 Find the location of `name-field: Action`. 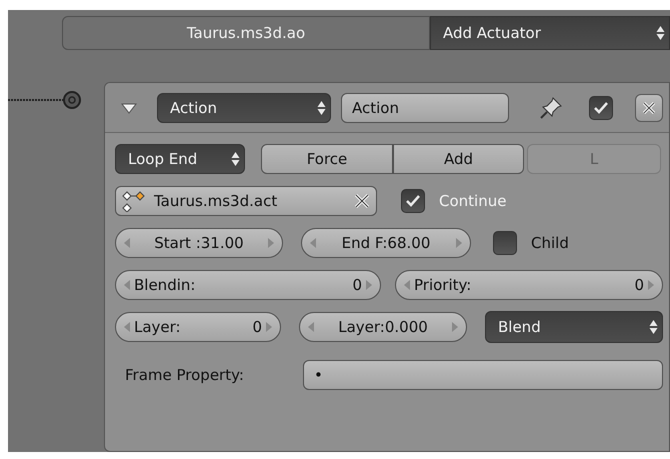

name-field: Action is located at coordinates (425, 107).